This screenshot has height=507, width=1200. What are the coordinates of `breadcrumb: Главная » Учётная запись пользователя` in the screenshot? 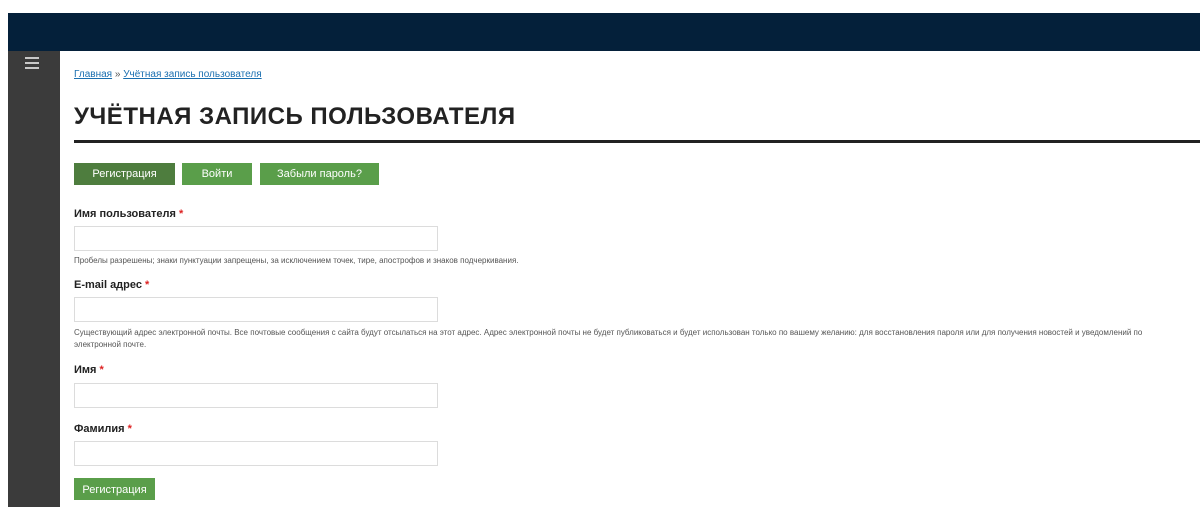 It's located at (168, 74).